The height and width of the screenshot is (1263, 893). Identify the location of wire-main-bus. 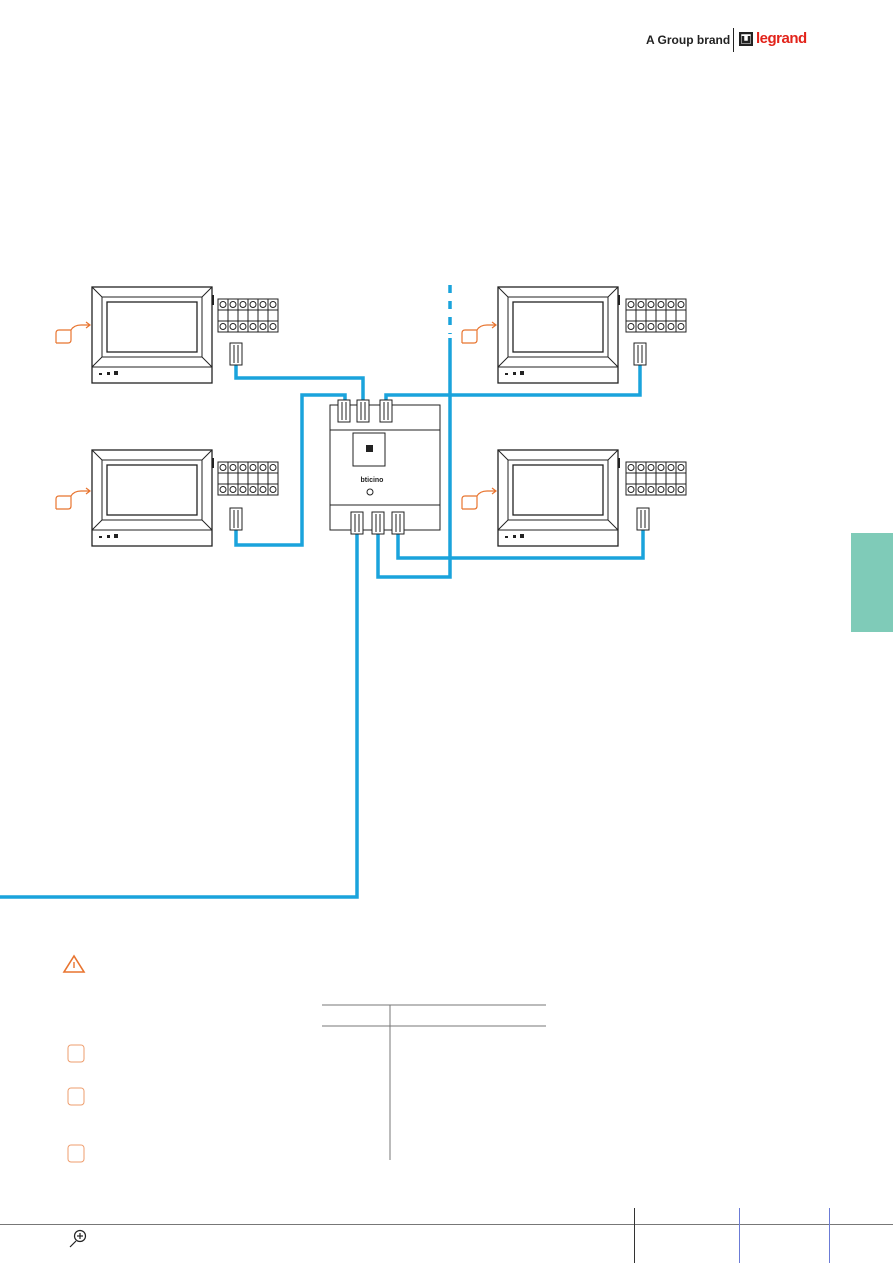
(179, 714).